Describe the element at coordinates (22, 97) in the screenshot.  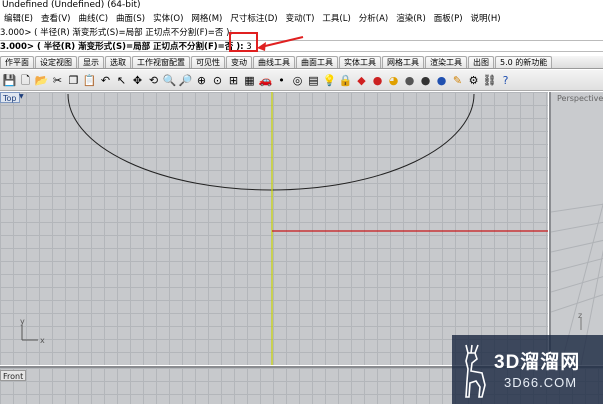
I see `chevron-down-icon: ▼` at that location.